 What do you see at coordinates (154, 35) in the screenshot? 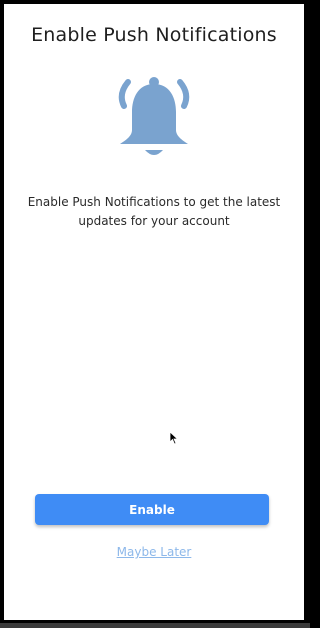
I see `page-title: Enable Push Notifications` at bounding box center [154, 35].